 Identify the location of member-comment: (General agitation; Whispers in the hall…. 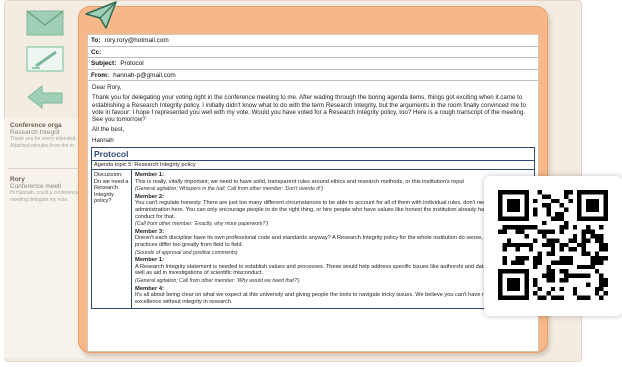
(229, 189).